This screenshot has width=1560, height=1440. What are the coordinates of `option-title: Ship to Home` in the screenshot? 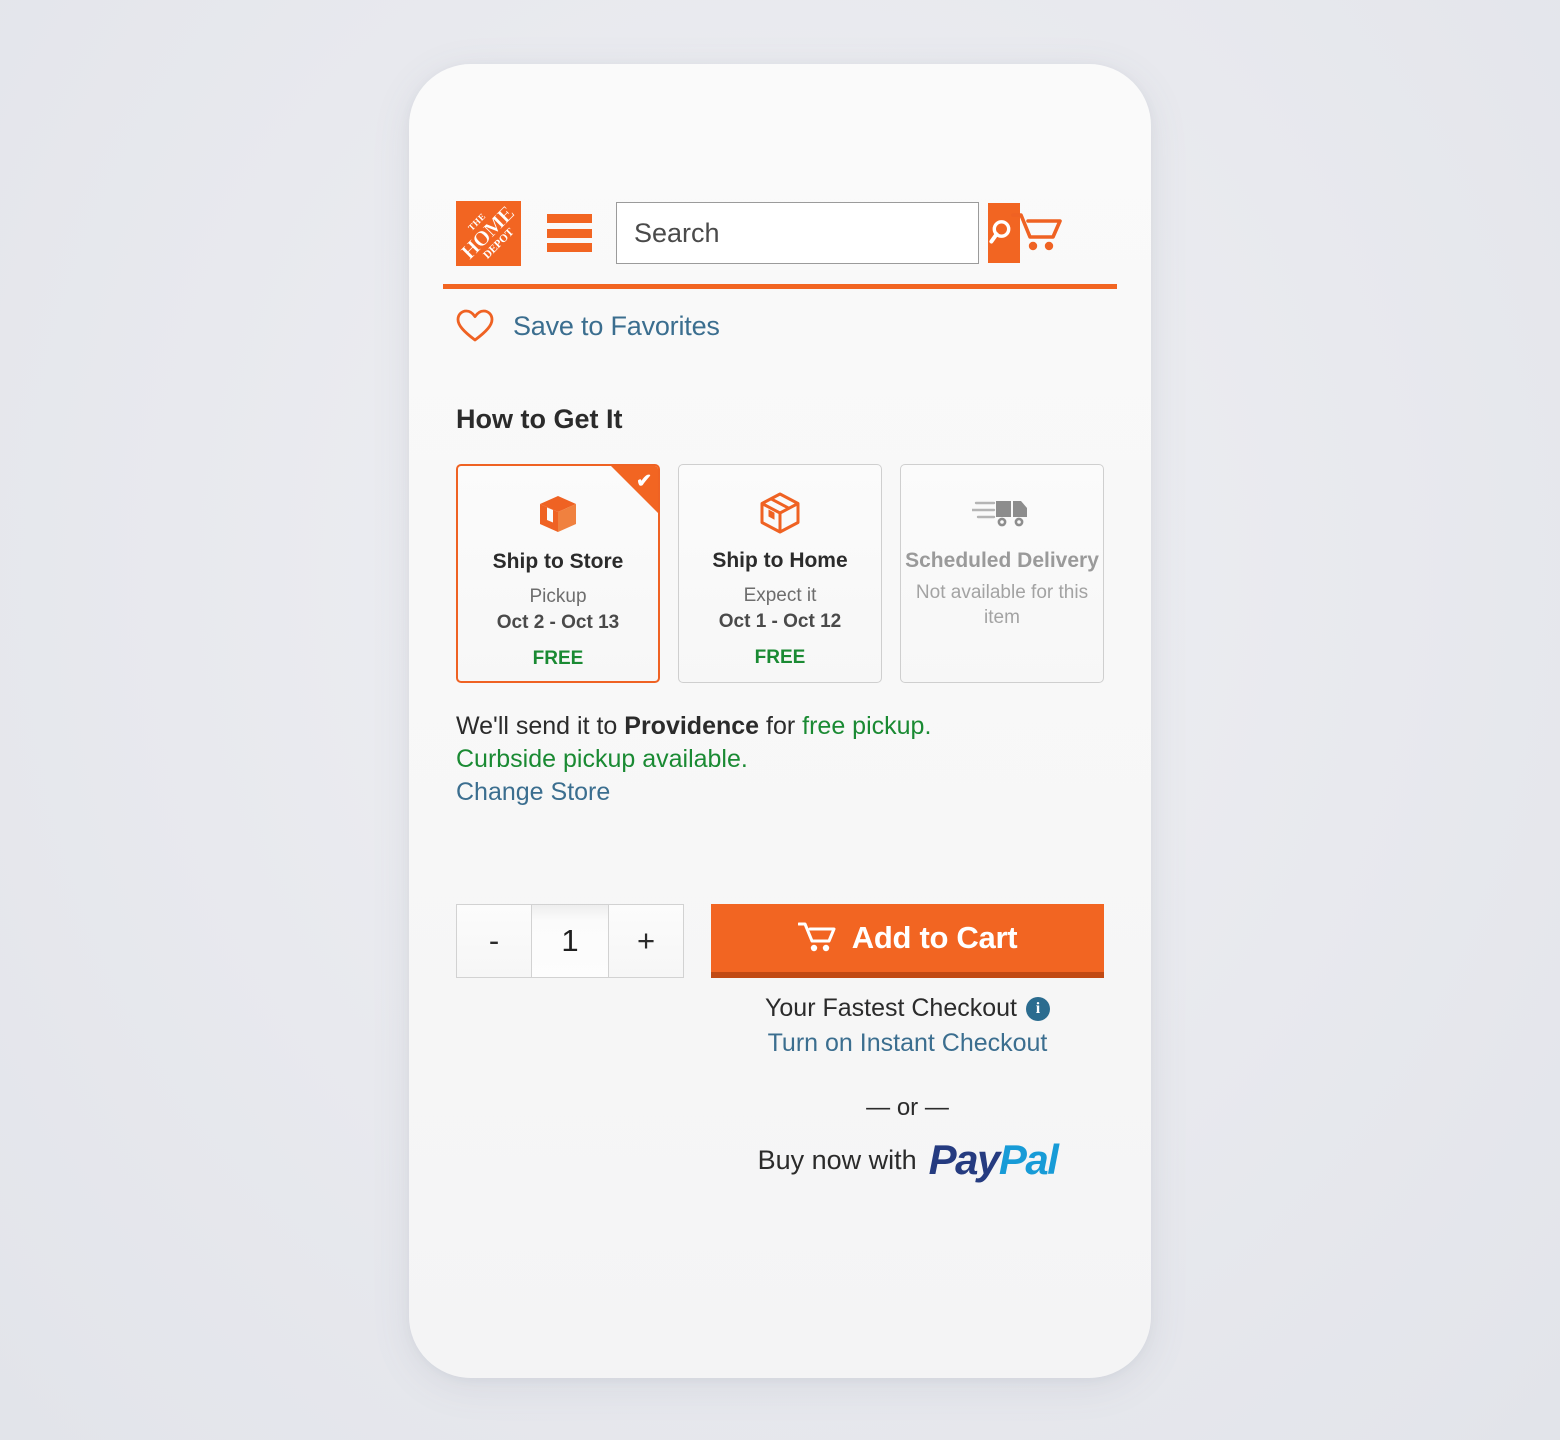 It's located at (780, 560).